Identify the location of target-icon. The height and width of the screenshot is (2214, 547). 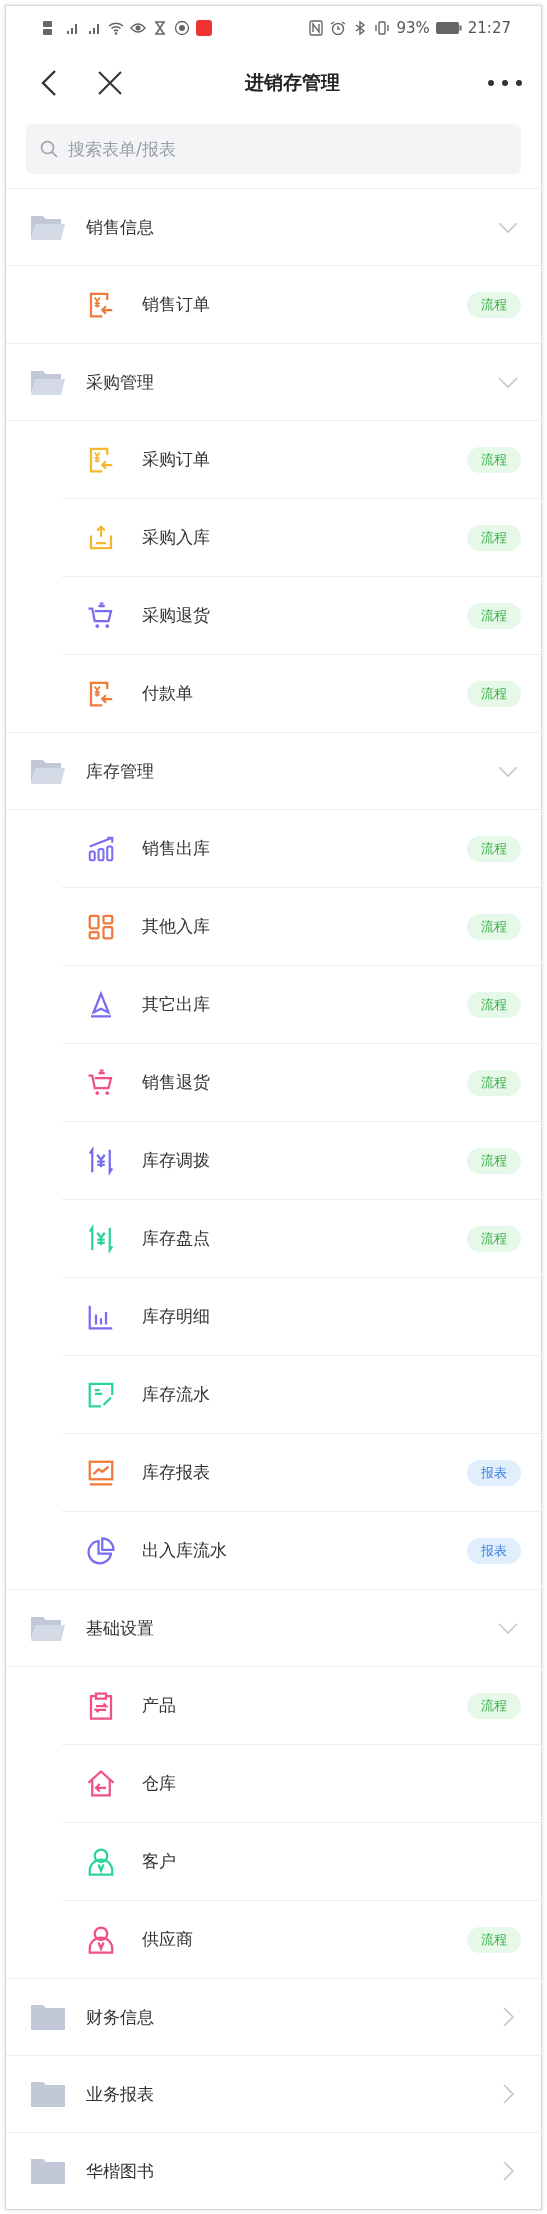
(182, 28).